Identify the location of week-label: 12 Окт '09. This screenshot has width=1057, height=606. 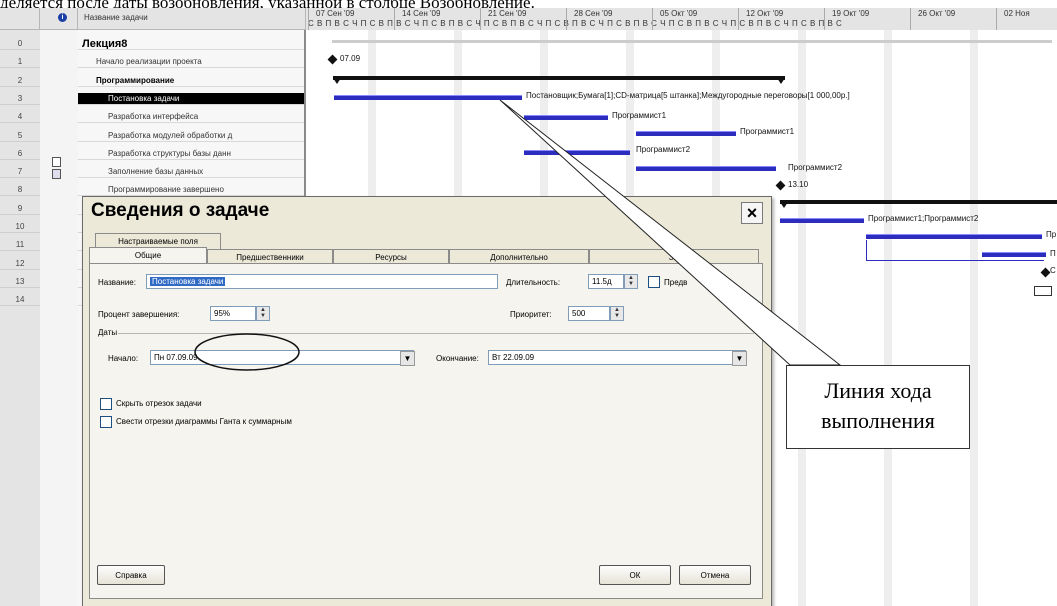
(765, 13).